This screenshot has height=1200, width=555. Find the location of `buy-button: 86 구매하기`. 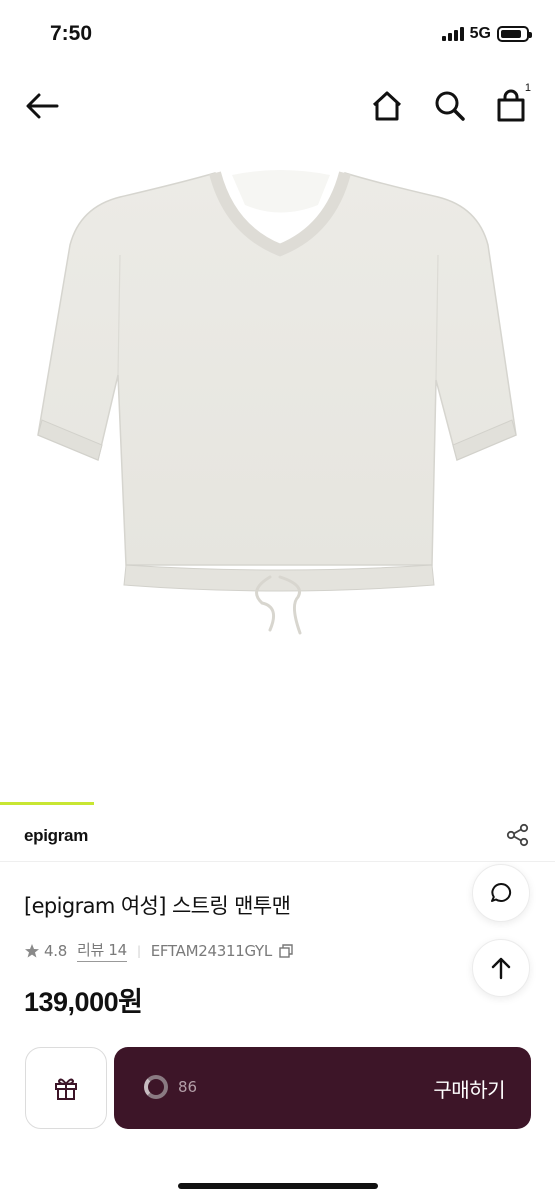

buy-button: 86 구매하기 is located at coordinates (322, 1088).